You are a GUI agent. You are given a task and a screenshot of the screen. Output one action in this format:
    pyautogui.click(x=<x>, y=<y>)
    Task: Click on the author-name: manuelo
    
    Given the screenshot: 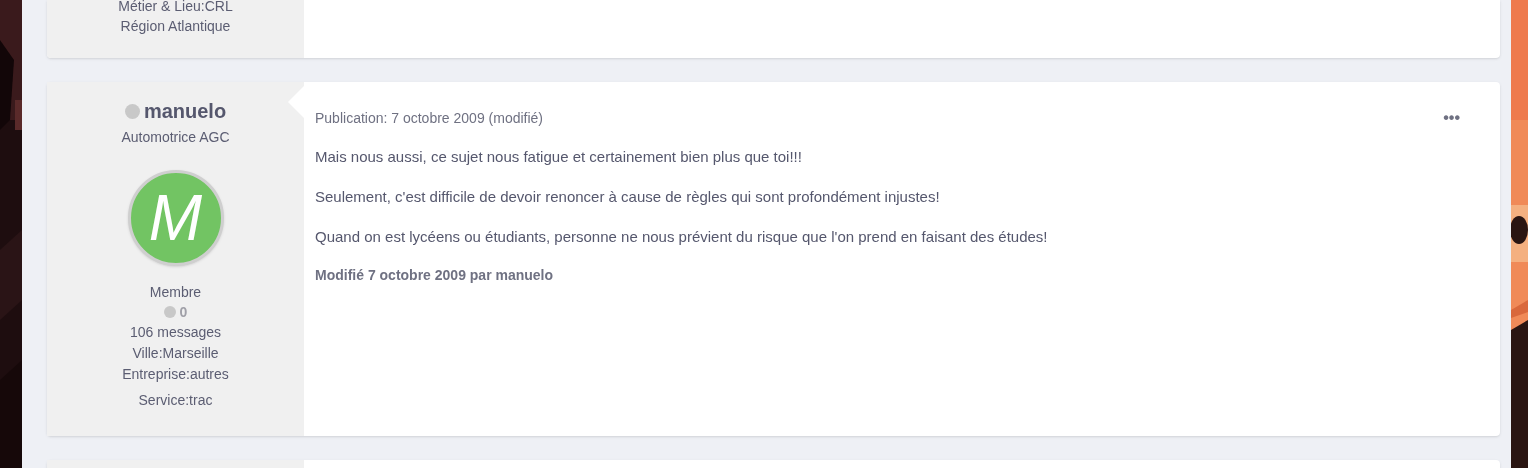 What is the action you would take?
    pyautogui.click(x=185, y=111)
    